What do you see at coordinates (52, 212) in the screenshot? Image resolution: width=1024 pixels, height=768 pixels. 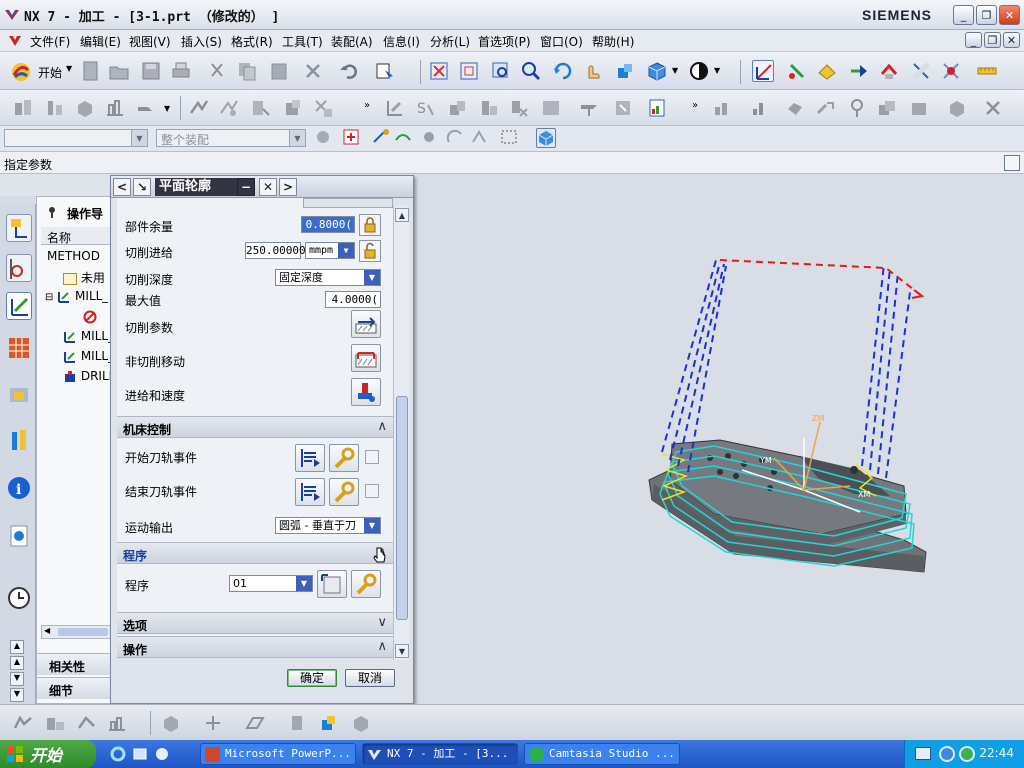 I see `pin-icon` at bounding box center [52, 212].